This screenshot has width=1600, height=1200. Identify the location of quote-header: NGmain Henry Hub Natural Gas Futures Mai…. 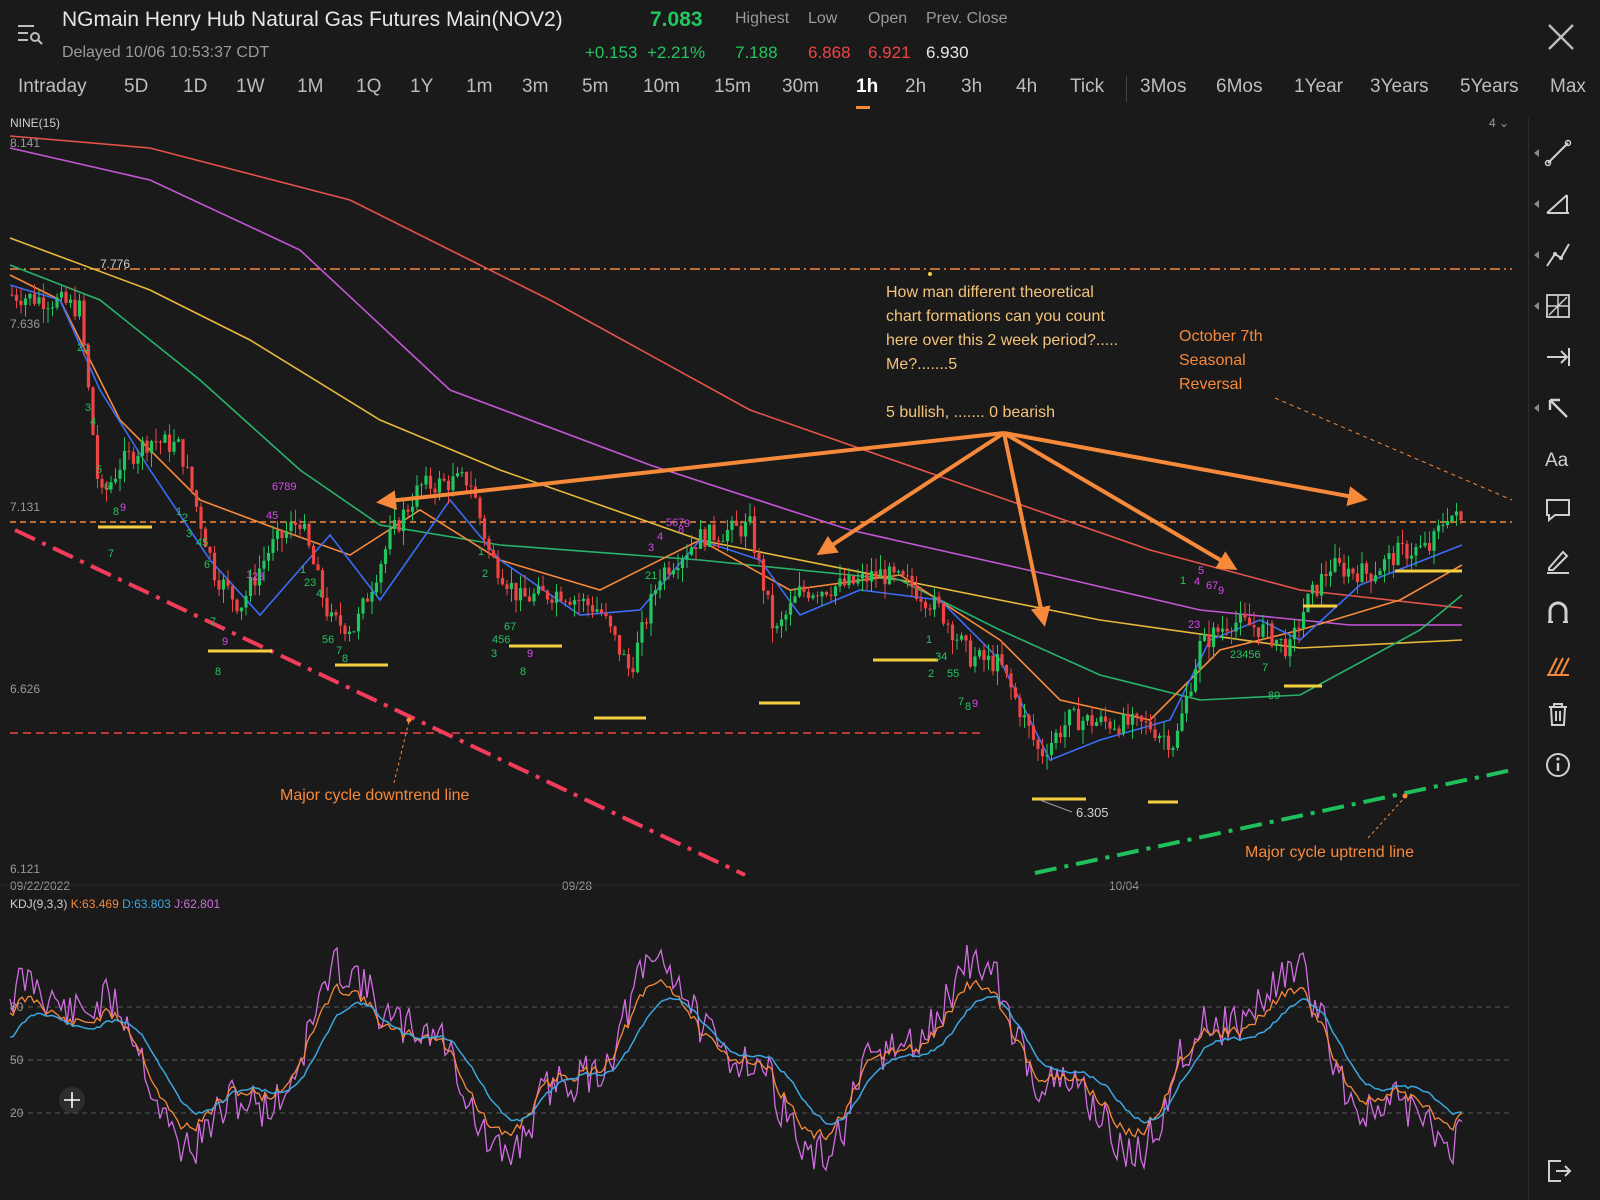
(800, 36).